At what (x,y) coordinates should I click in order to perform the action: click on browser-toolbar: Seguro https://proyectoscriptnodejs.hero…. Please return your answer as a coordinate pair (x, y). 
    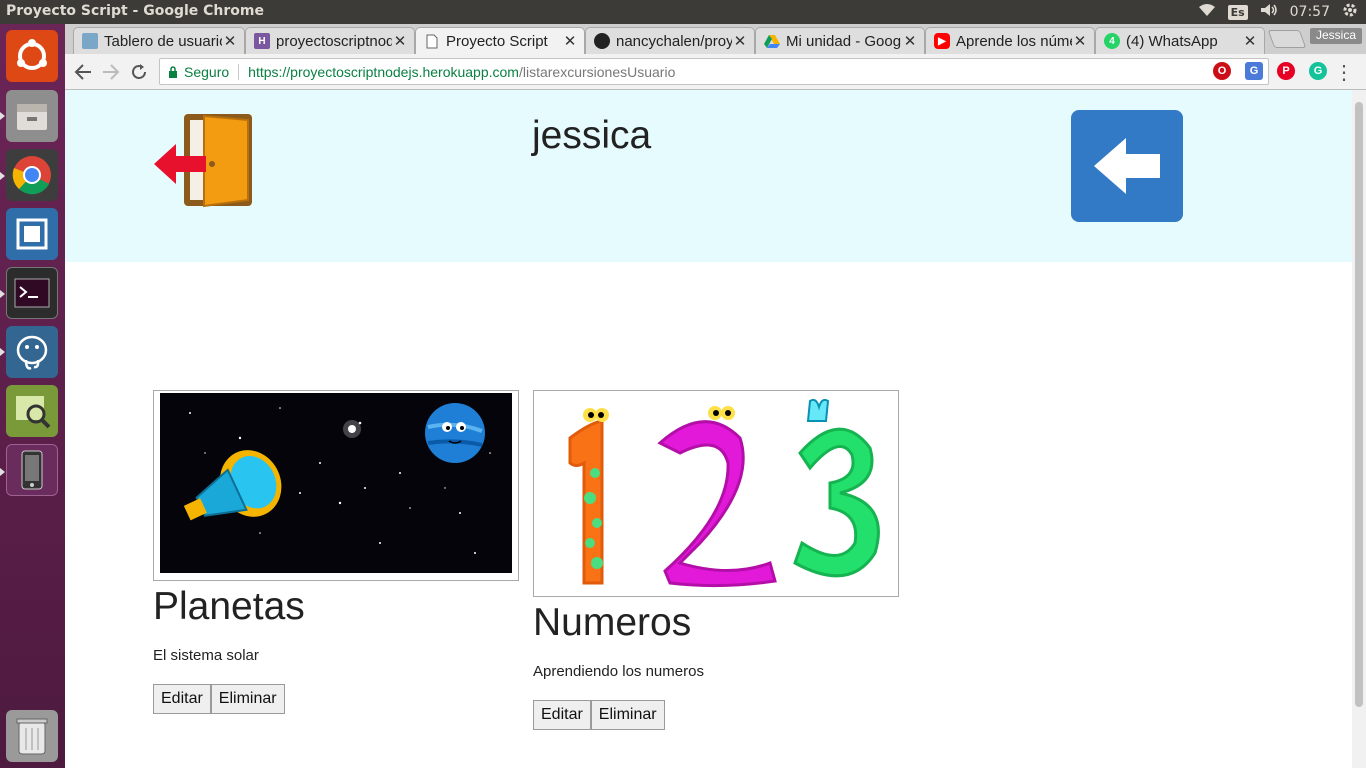
    Looking at the image, I should click on (715, 72).